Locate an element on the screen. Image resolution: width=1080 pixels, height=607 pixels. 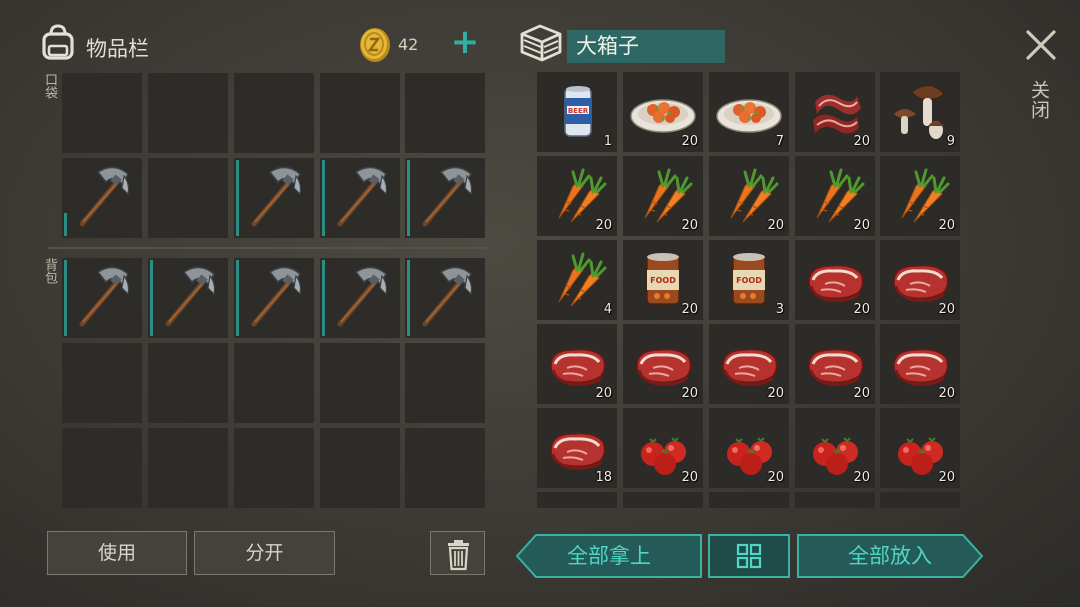
close-label: 关闭 is located at coordinates (1040, 100).